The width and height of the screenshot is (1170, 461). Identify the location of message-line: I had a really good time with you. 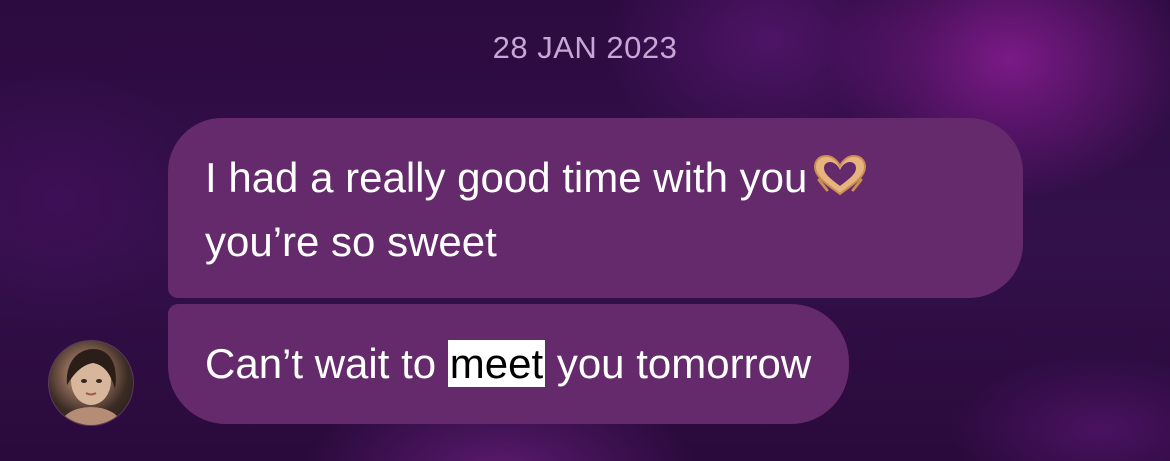
(596, 180).